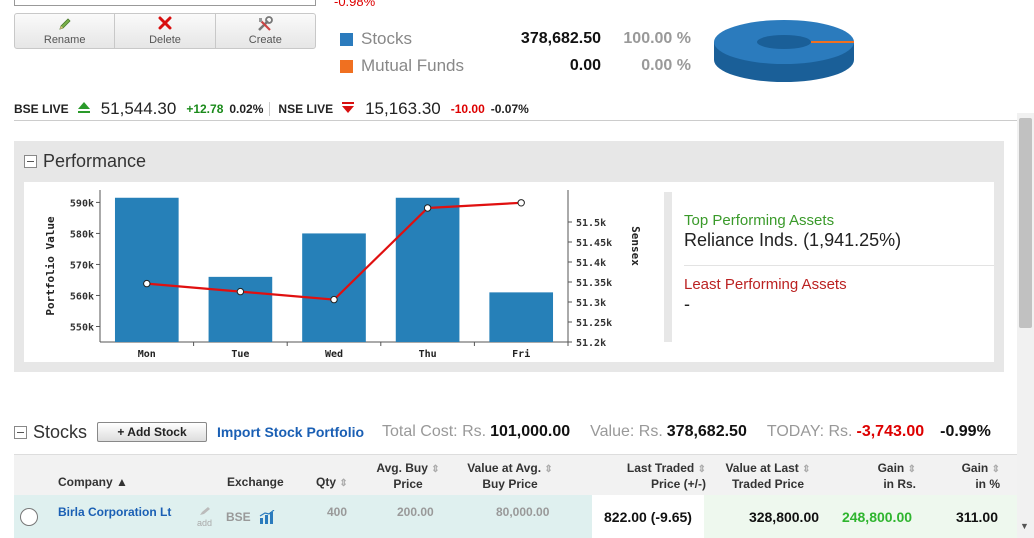  I want to click on chart-bars, so click(334, 269).